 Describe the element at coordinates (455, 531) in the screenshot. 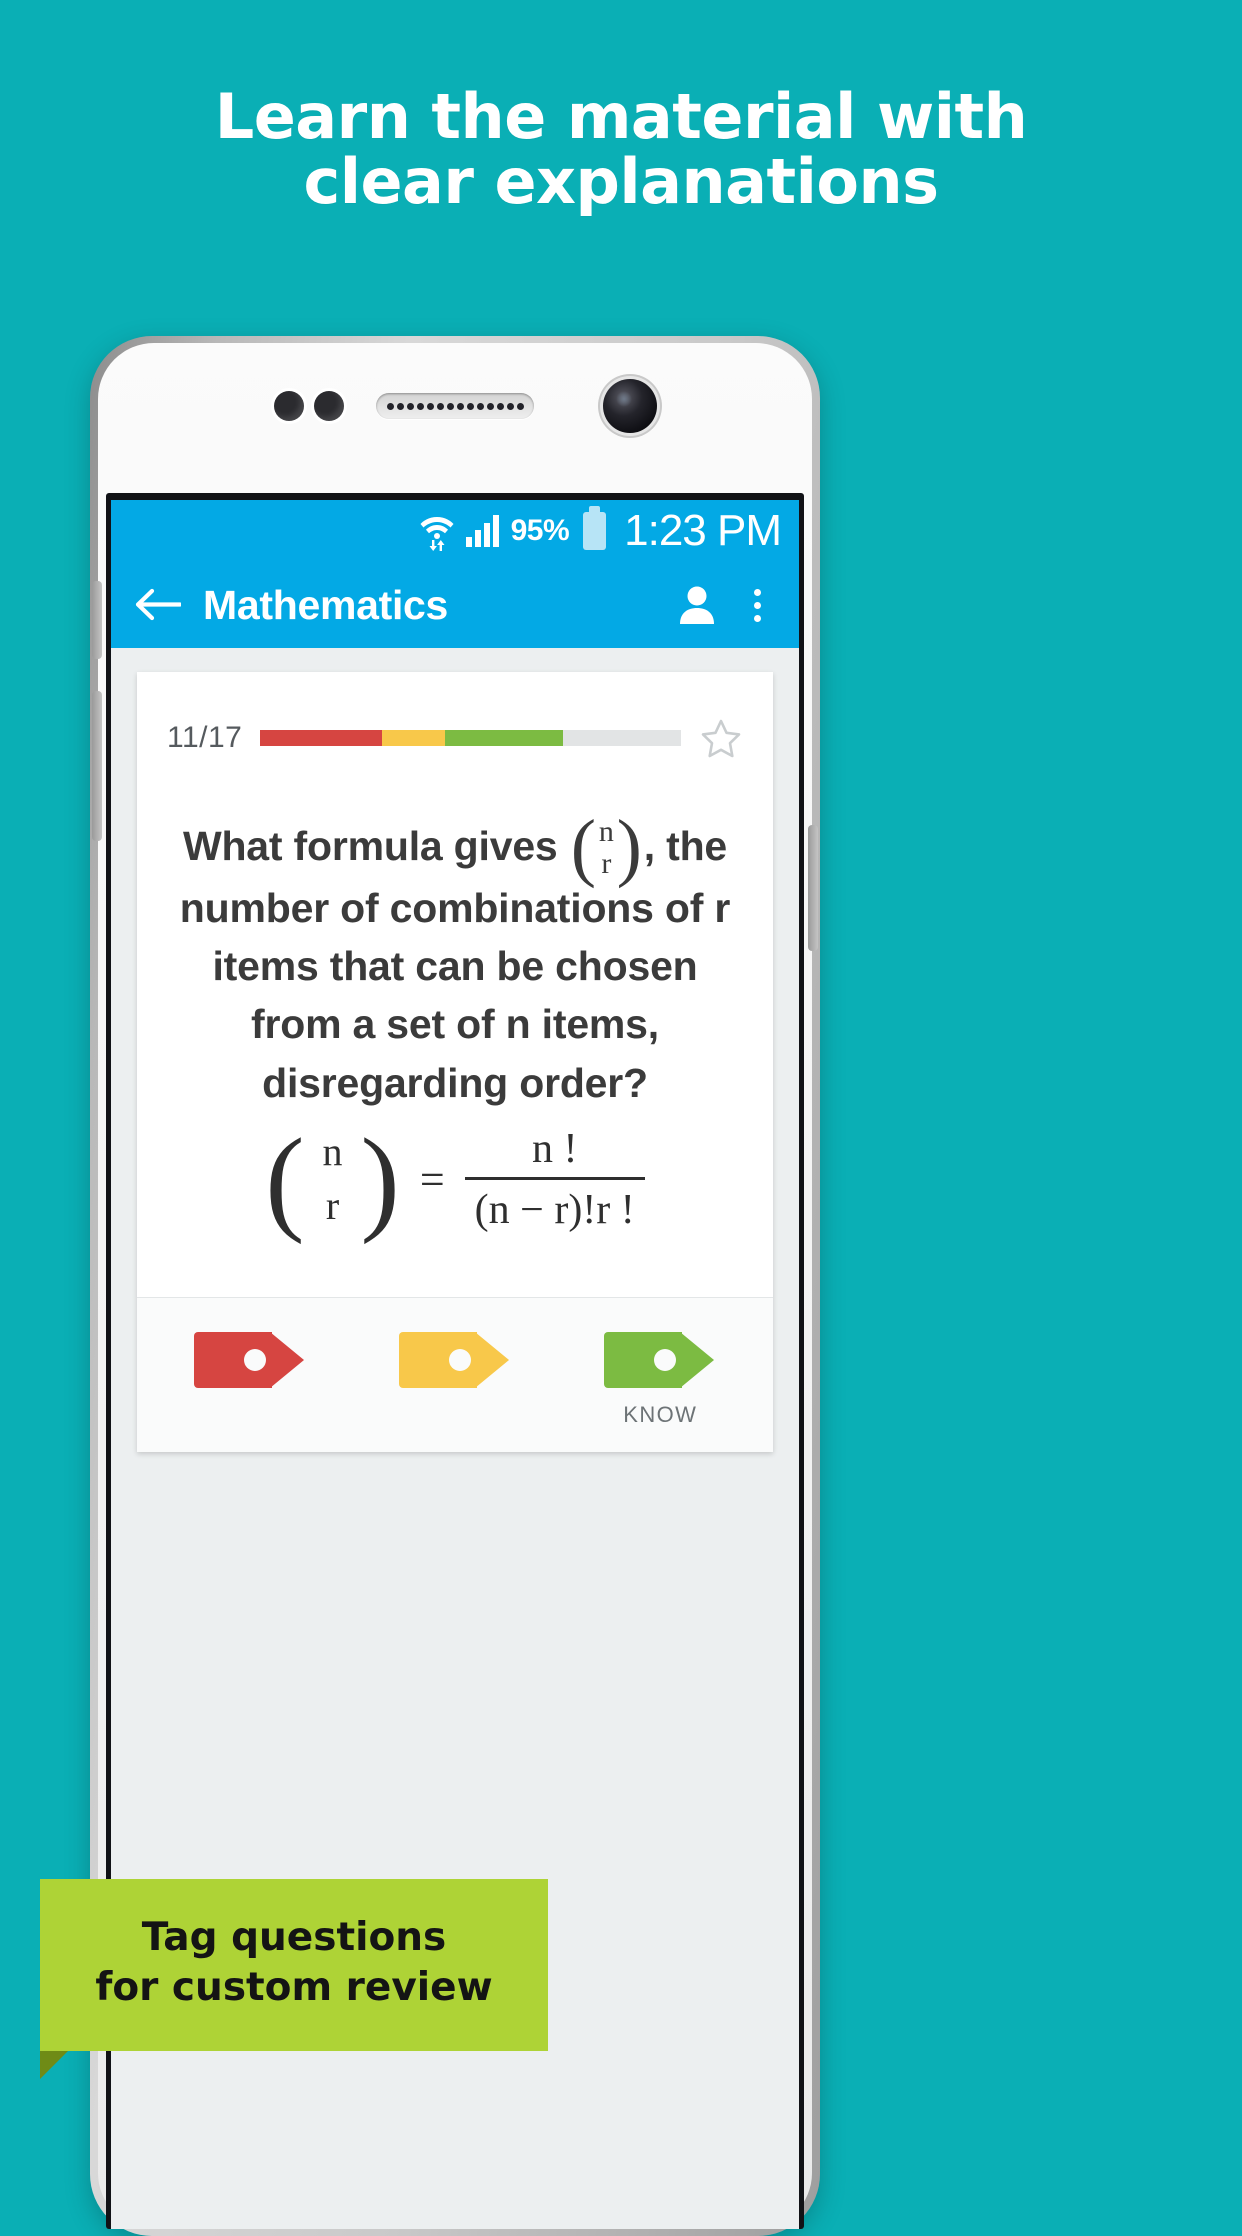

I see `status-bar: 95% 1:23 PM` at that location.